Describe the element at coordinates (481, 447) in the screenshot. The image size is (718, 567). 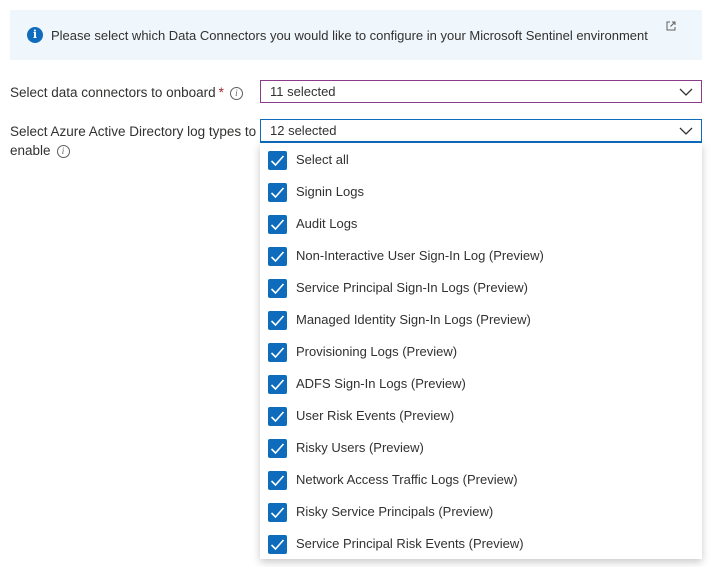
I see `option-risky-users: Risky Users (Preview)` at that location.